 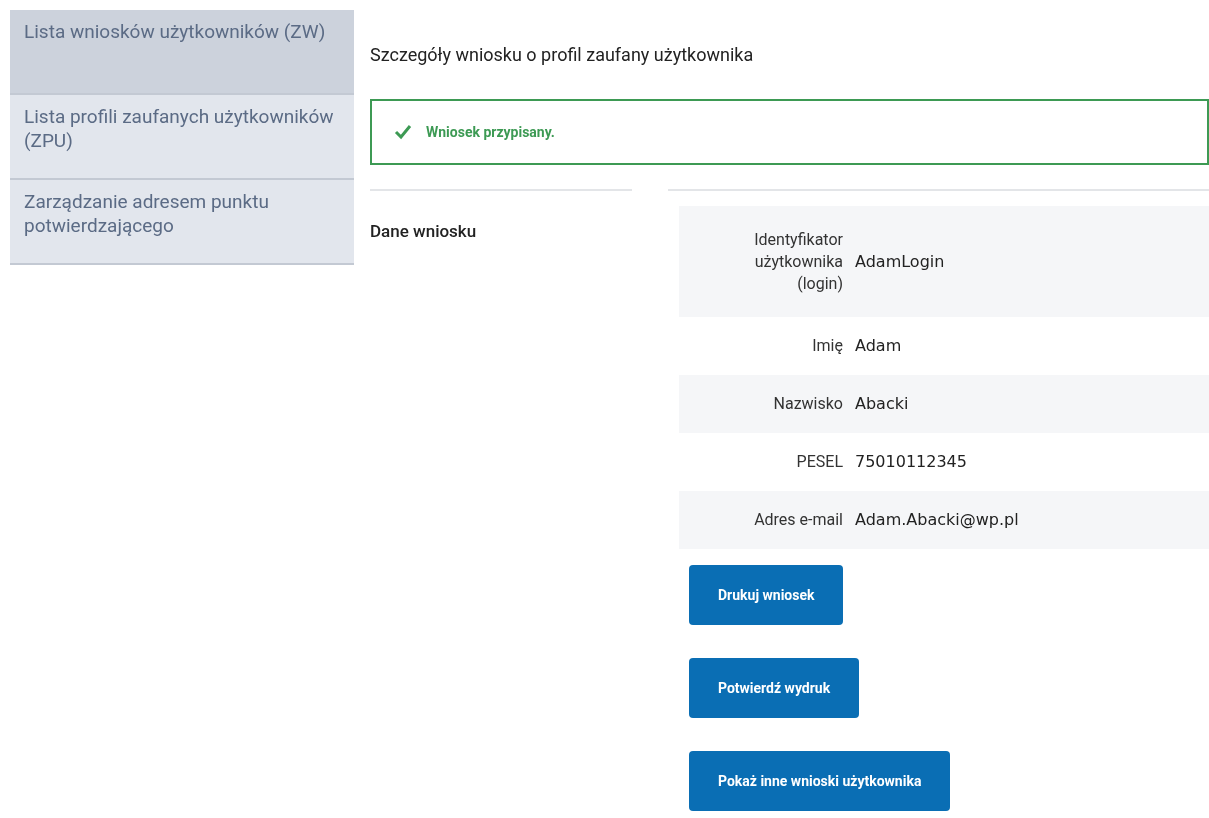 I want to click on section-title: Dane wniosku, so click(x=423, y=231).